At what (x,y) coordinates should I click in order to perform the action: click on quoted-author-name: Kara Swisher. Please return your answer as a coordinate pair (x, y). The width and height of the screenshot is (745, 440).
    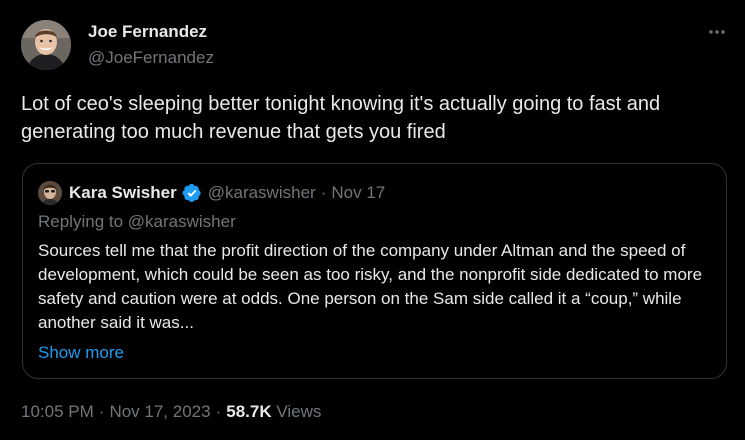
    Looking at the image, I should click on (123, 193).